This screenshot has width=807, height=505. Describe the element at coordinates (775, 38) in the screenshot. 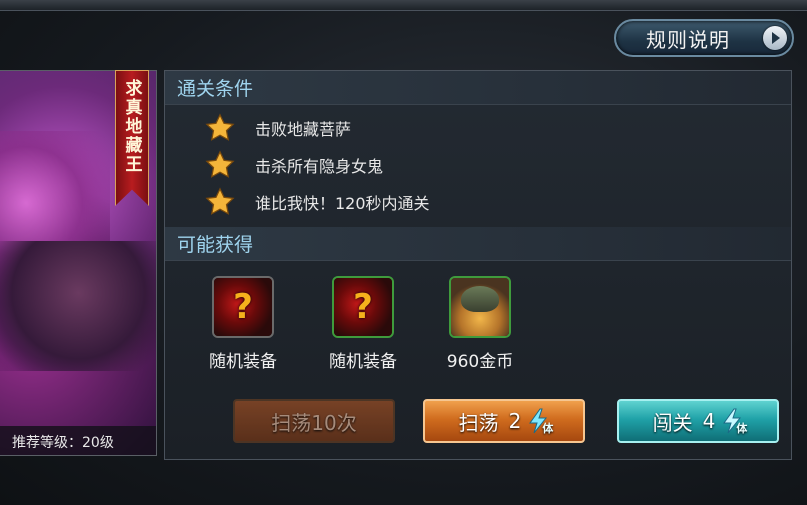

I see `play-arrow-icon` at that location.